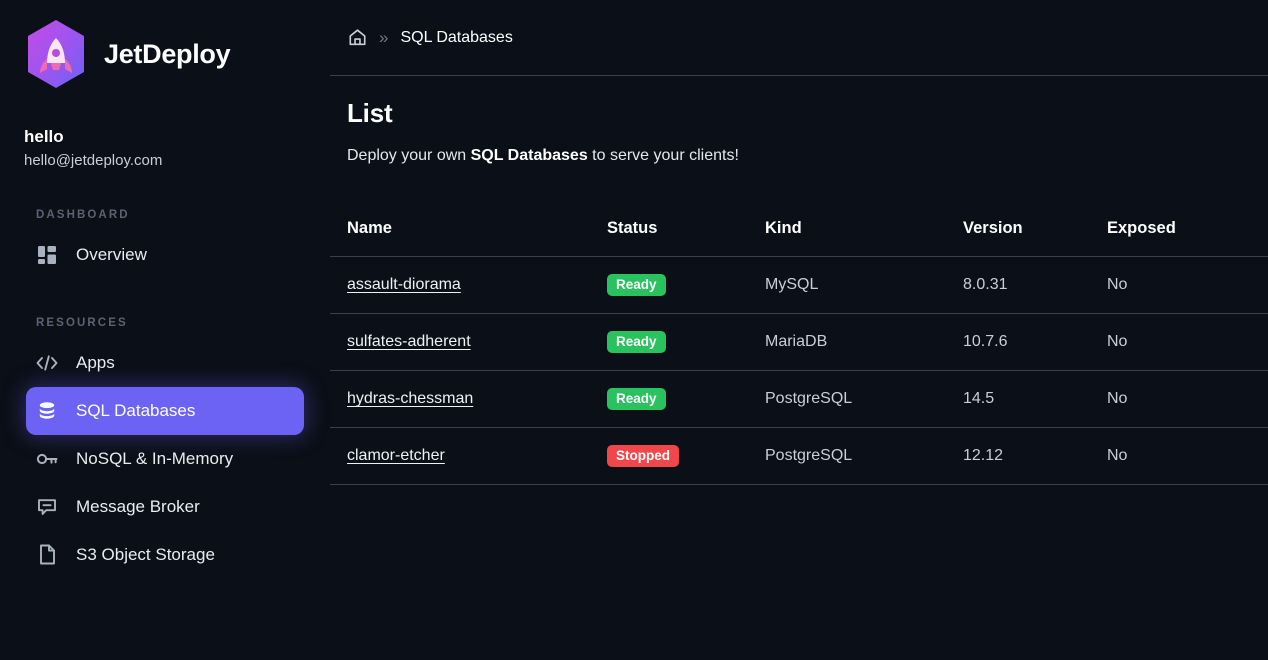 This screenshot has width=1268, height=660. I want to click on page-description-suffix: to serve your clients!, so click(663, 155).